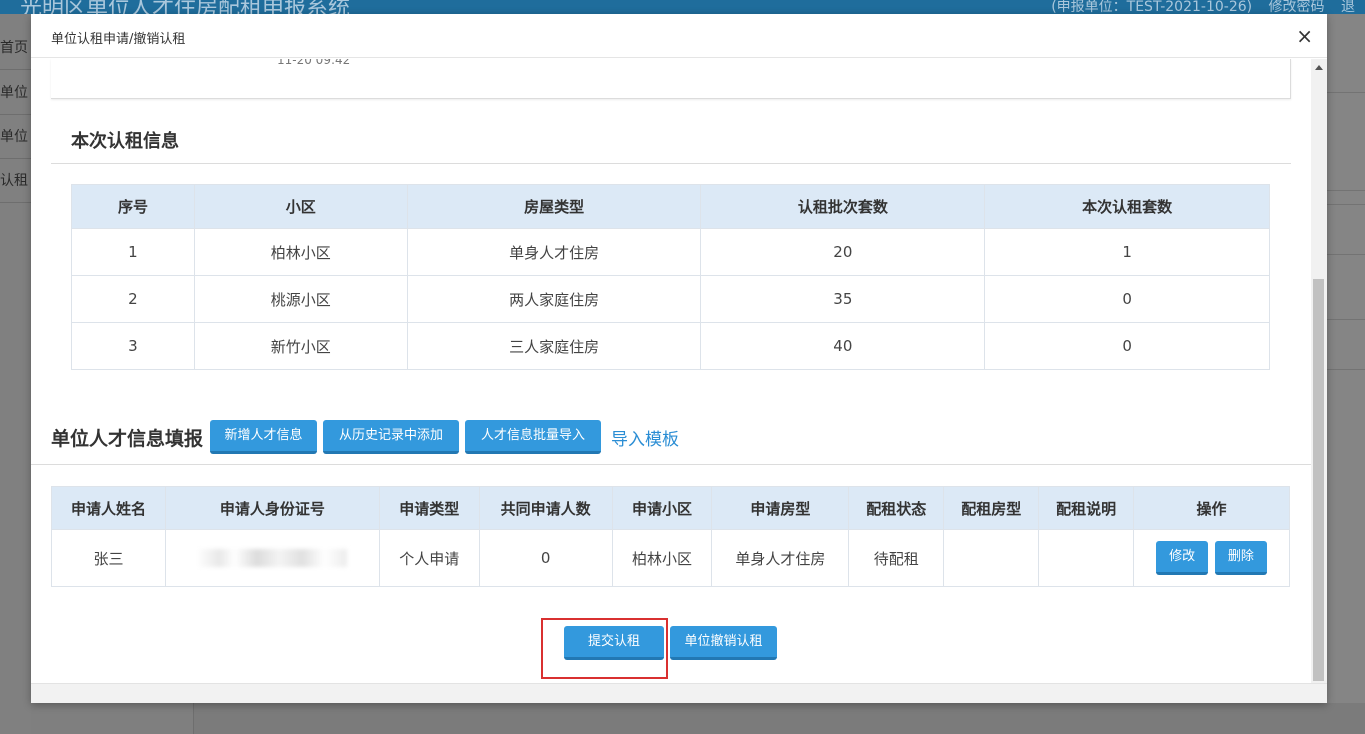 This screenshot has height=734, width=1365. Describe the element at coordinates (1348, 7) in the screenshot. I see `logout-link: 退` at that location.